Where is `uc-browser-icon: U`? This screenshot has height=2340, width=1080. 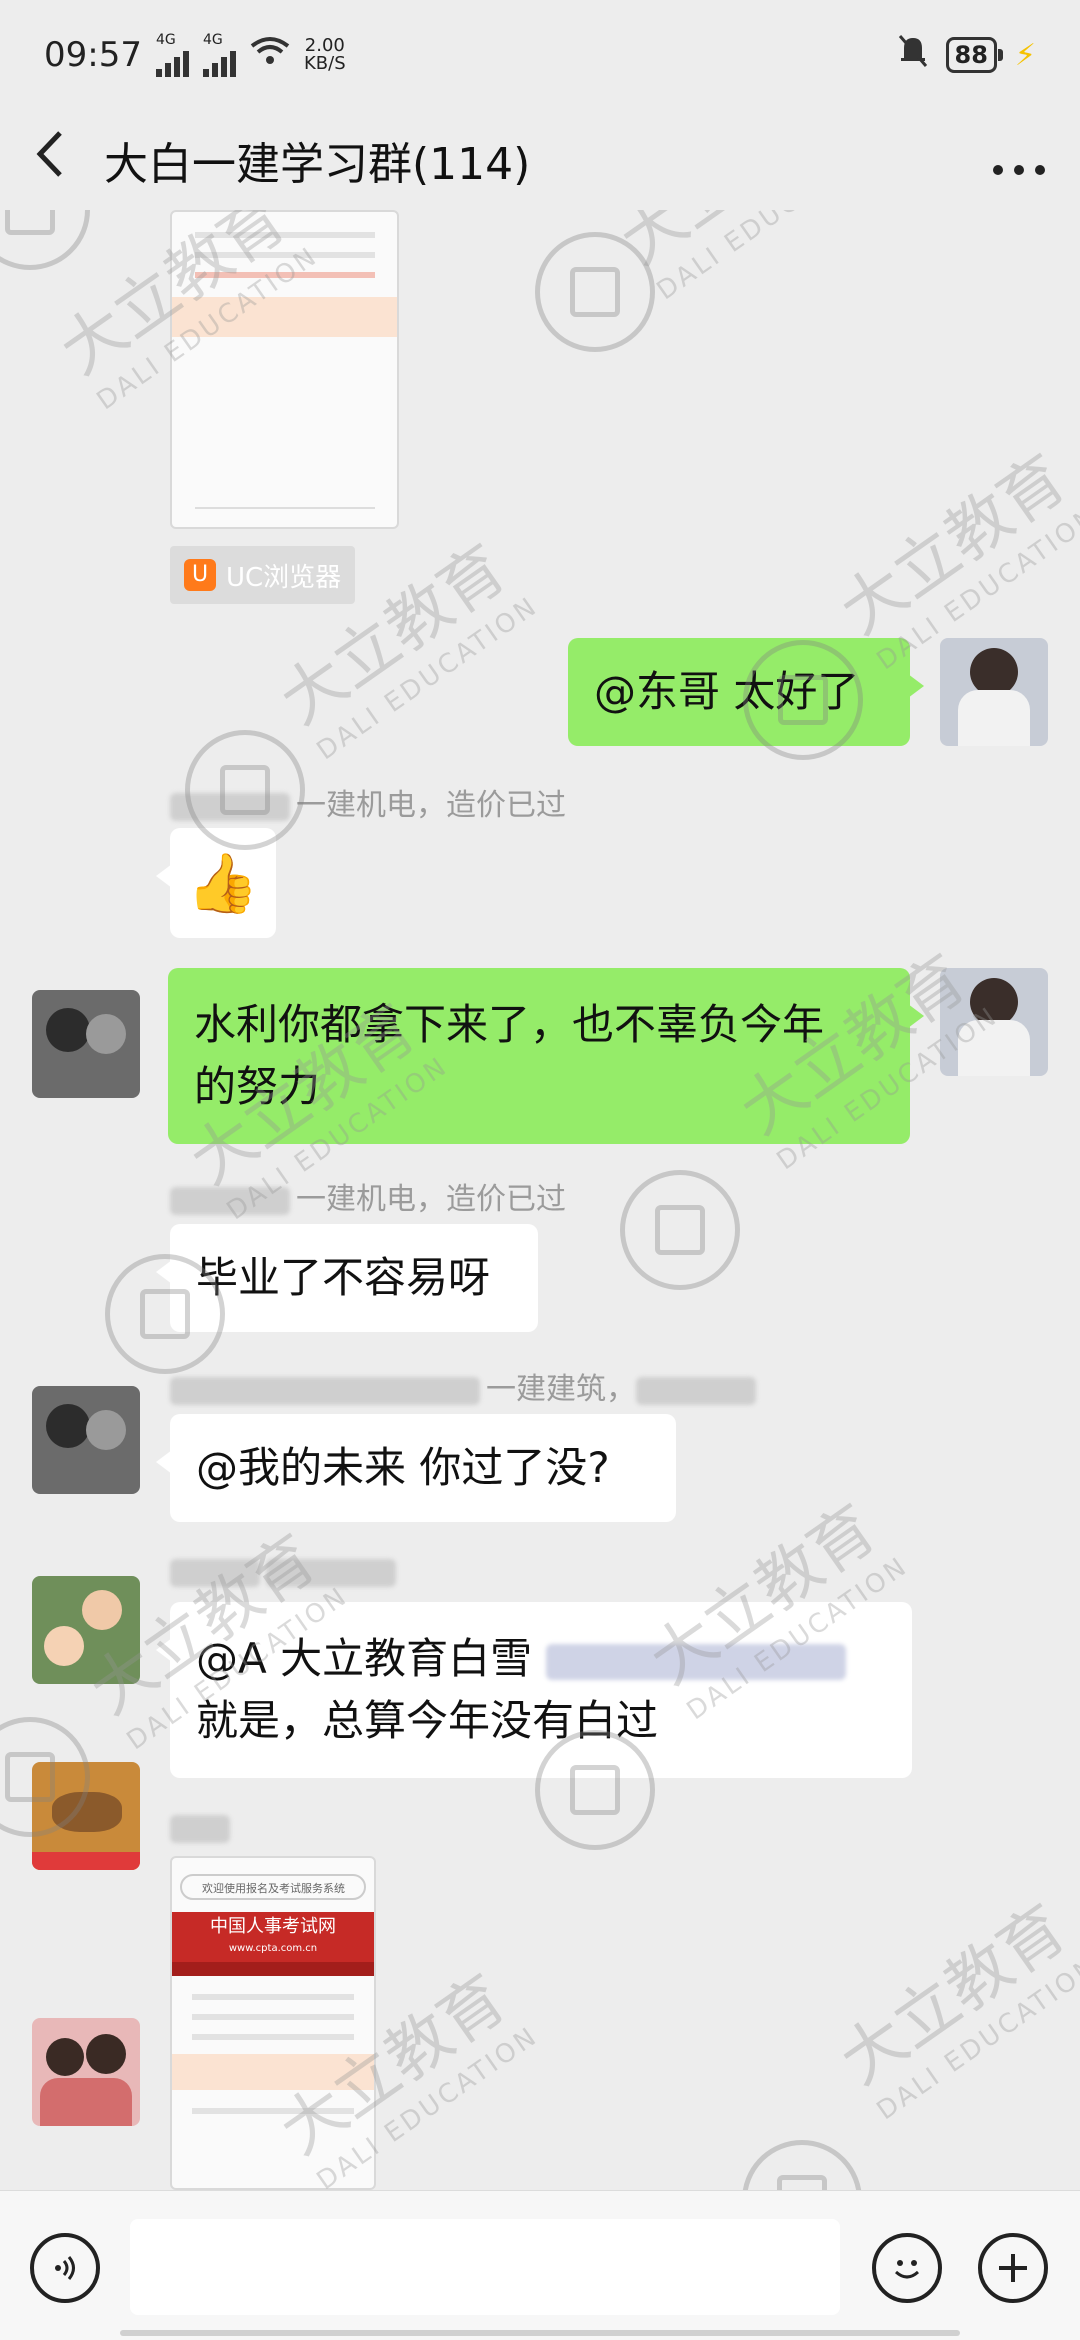
uc-browser-icon: U is located at coordinates (200, 575).